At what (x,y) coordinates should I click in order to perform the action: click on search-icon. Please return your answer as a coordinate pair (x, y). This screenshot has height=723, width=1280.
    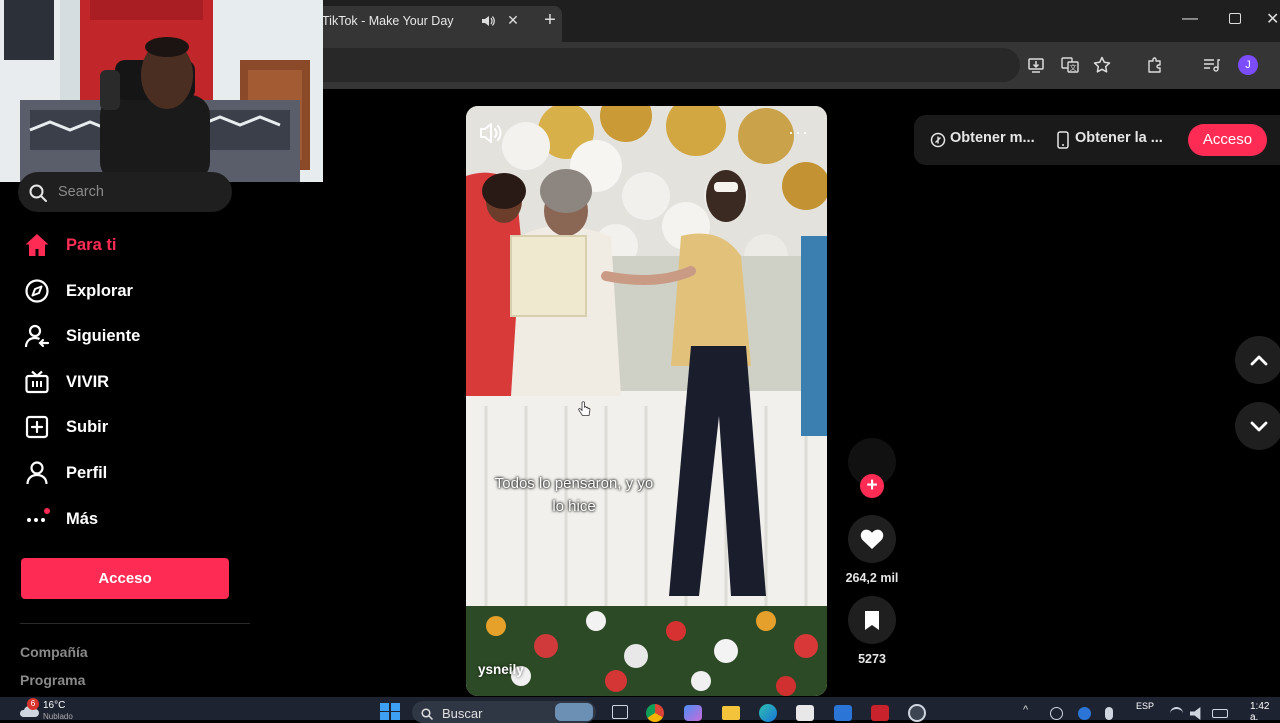
    Looking at the image, I should click on (38, 193).